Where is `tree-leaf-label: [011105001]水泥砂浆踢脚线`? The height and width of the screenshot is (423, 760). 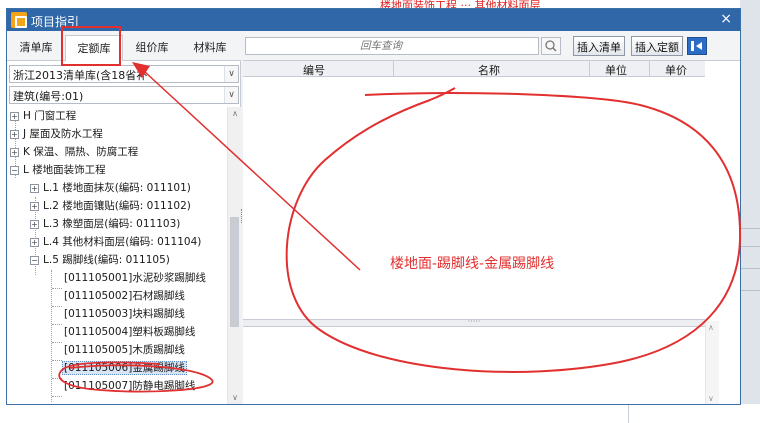
tree-leaf-label: [011105001]水泥砂浆踢脚线 is located at coordinates (135, 278).